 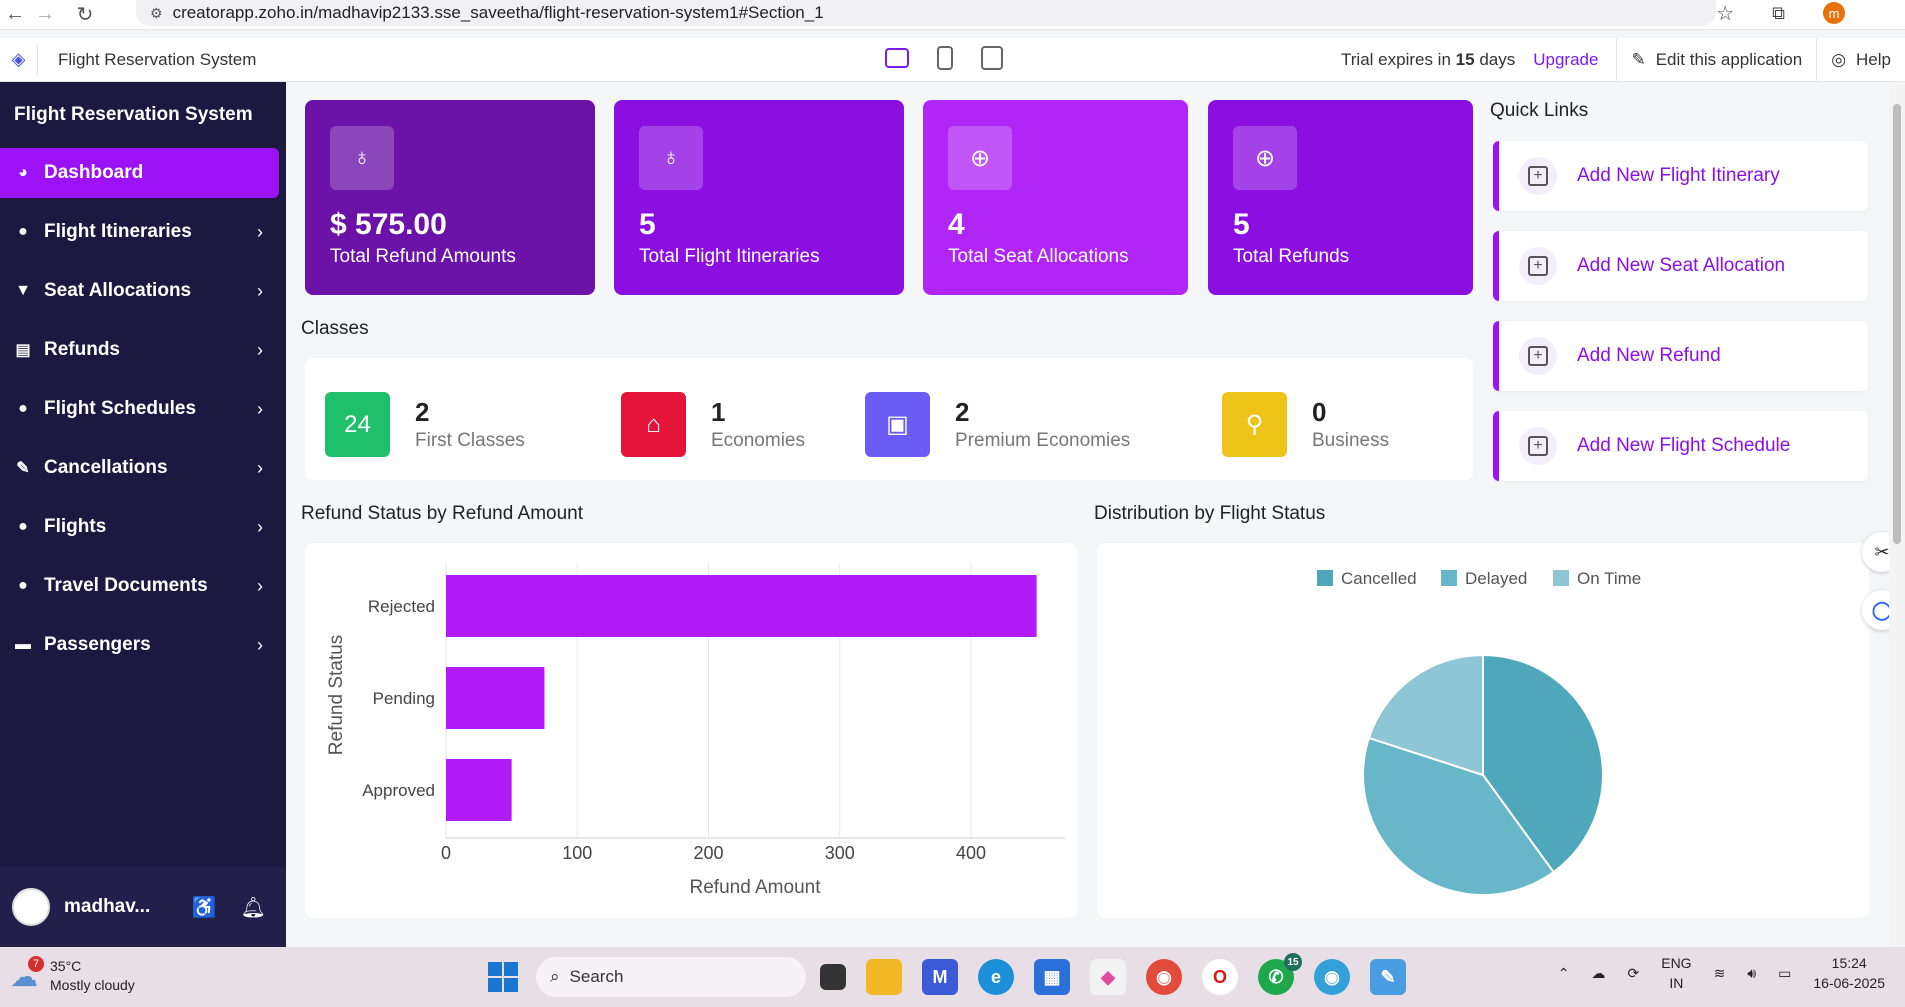 What do you see at coordinates (139, 232) in the screenshot?
I see `sidebar-item-flight-itineraries: ● Flight Itineraries ›` at bounding box center [139, 232].